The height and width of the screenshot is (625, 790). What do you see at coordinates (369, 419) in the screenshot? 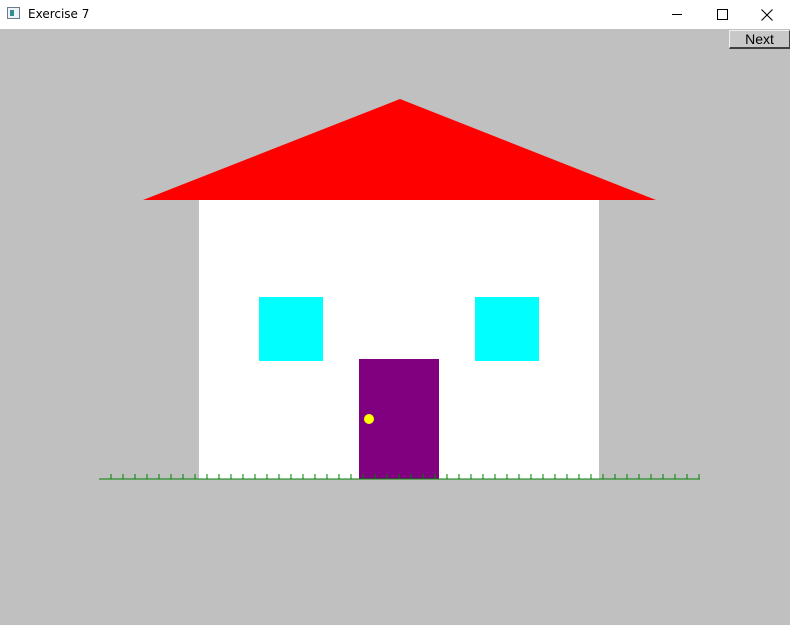
I see `door-knob` at bounding box center [369, 419].